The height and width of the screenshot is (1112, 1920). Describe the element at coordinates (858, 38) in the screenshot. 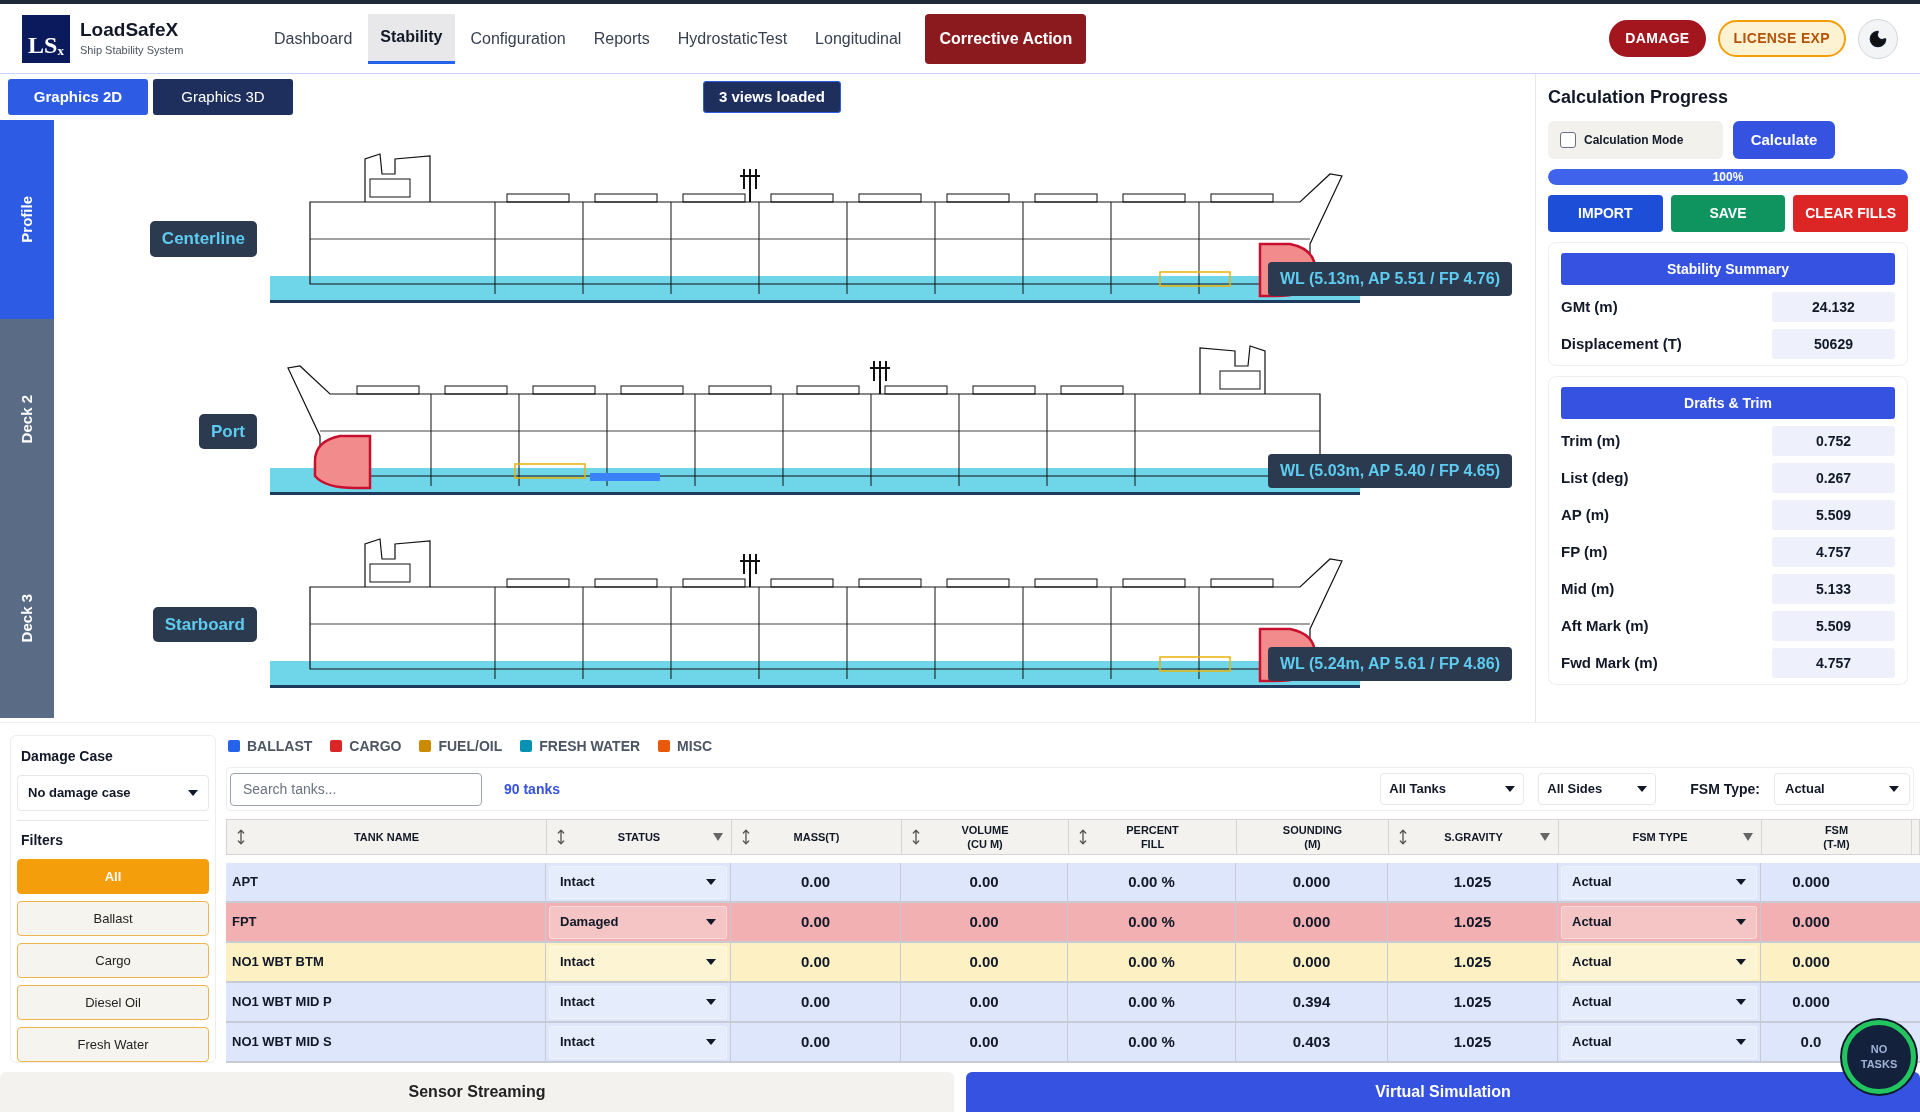

I see `nav-tab: Longitudinal` at that location.